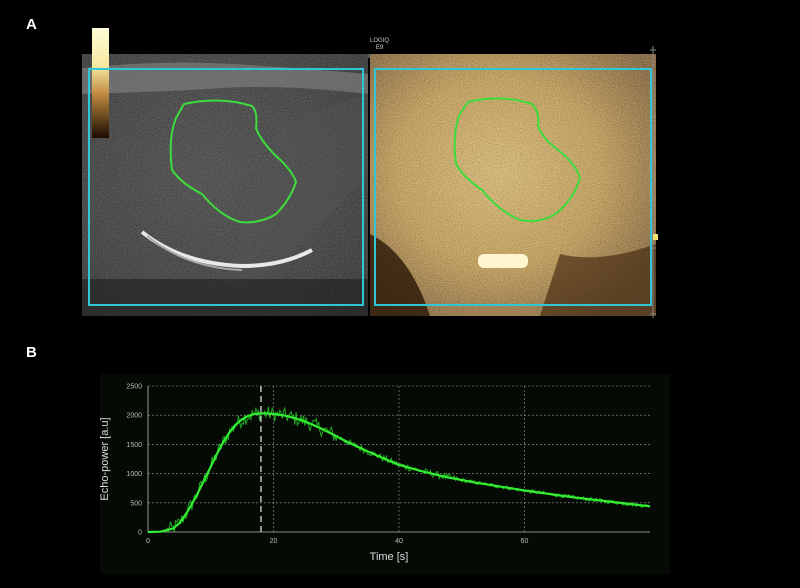 The image size is (800, 588). Describe the element at coordinates (140, 533) in the screenshot. I see `y-tick-label: 0` at that location.